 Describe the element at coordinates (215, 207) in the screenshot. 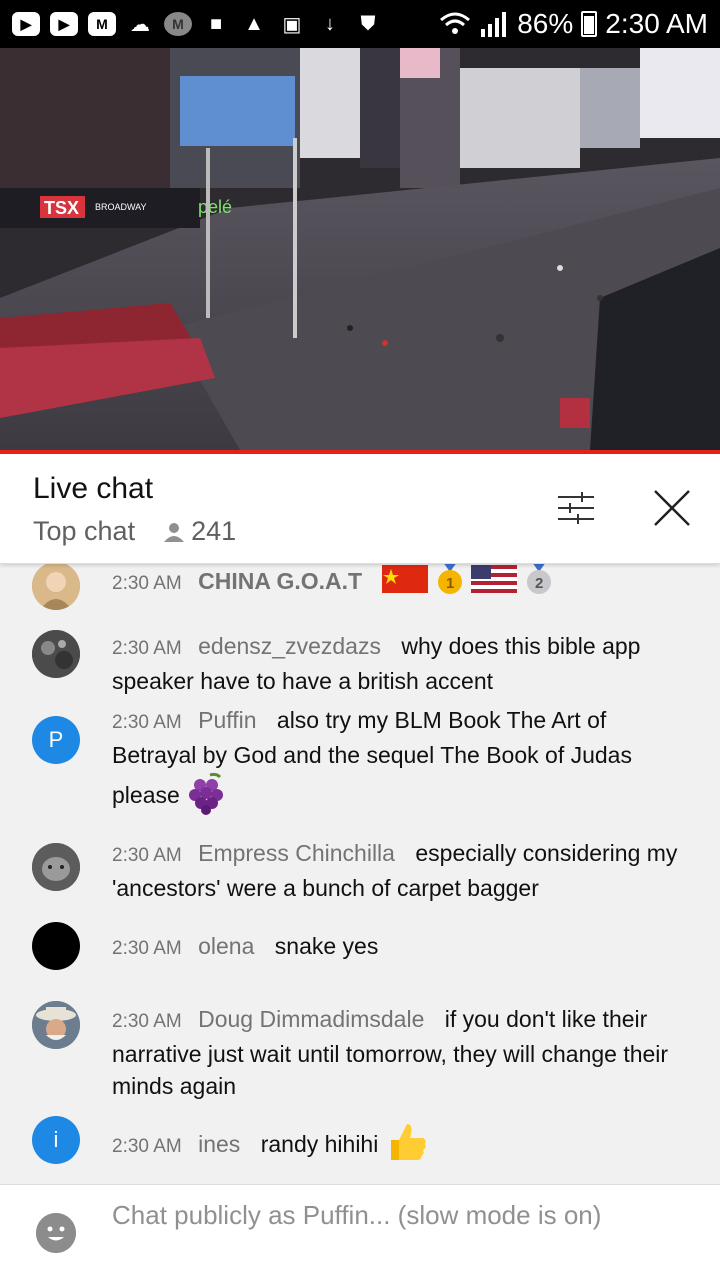

I see `pele-sign: pelé` at that location.